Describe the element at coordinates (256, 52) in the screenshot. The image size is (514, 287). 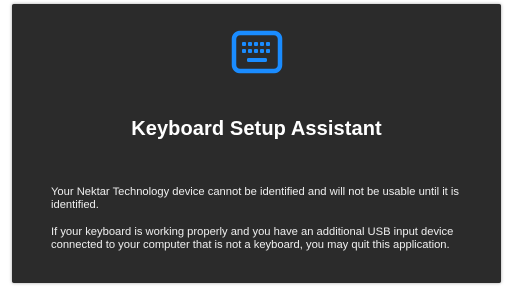
I see `keyboard-icon` at that location.